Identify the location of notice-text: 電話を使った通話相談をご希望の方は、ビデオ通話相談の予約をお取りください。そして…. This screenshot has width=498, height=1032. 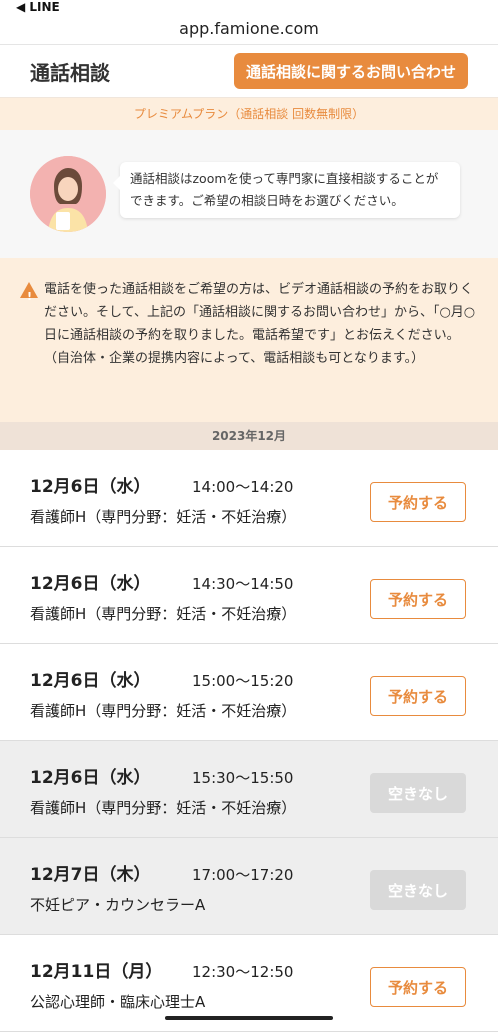
(260, 324).